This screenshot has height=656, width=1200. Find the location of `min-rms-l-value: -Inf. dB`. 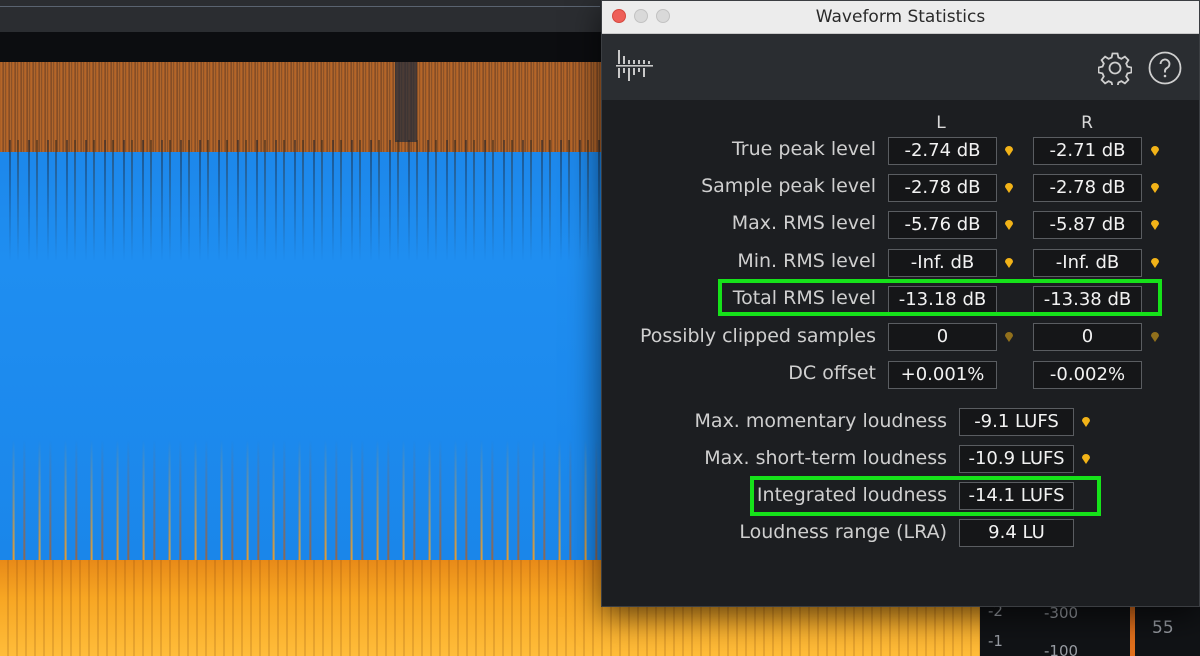

min-rms-l-value: -Inf. dB is located at coordinates (942, 263).